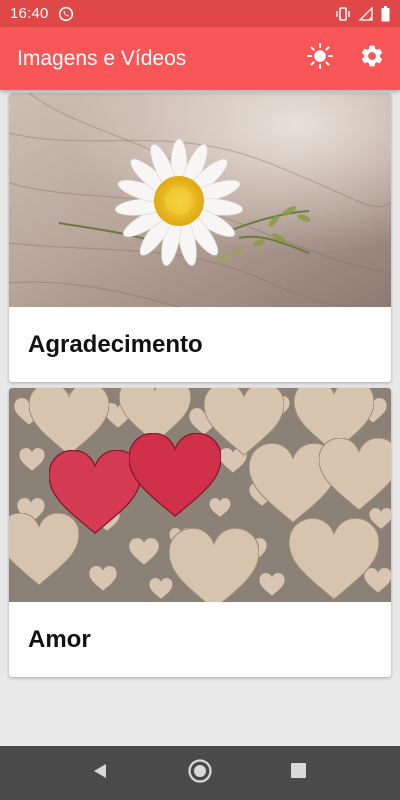 The image size is (400, 800). I want to click on whatsapp-icon, so click(66, 14).